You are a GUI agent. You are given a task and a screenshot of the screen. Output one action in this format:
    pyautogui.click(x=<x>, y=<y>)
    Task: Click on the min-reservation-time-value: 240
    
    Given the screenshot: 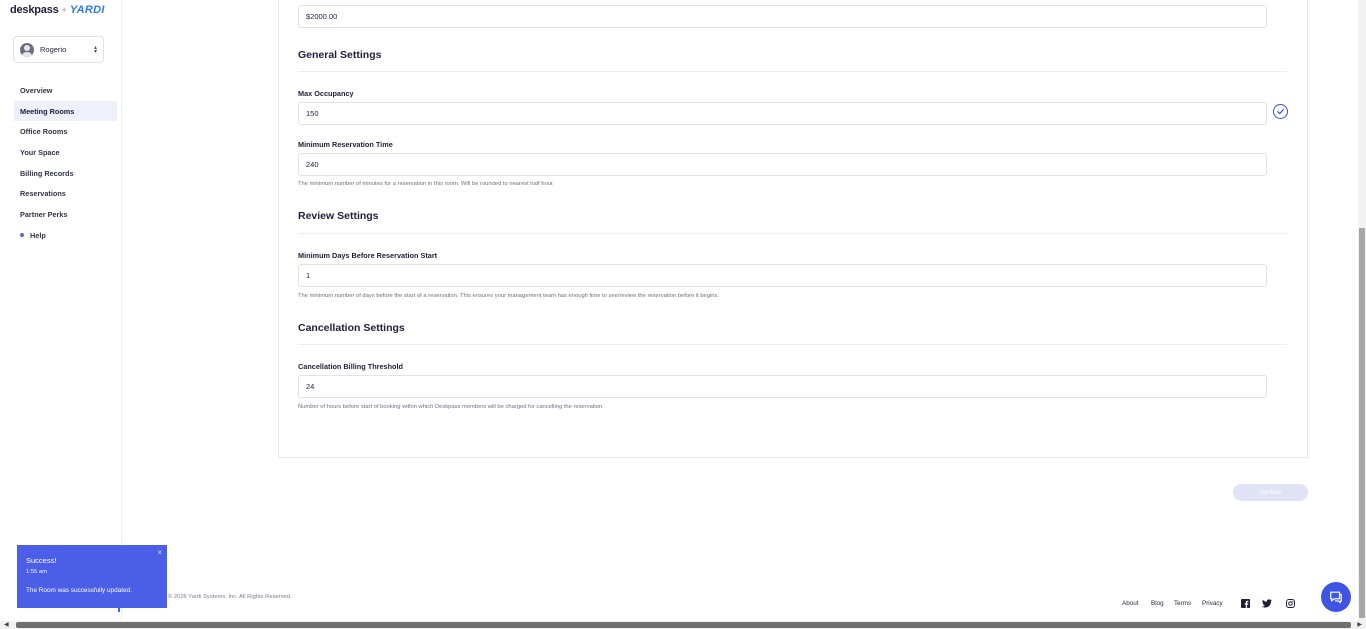 What is the action you would take?
    pyautogui.click(x=312, y=164)
    